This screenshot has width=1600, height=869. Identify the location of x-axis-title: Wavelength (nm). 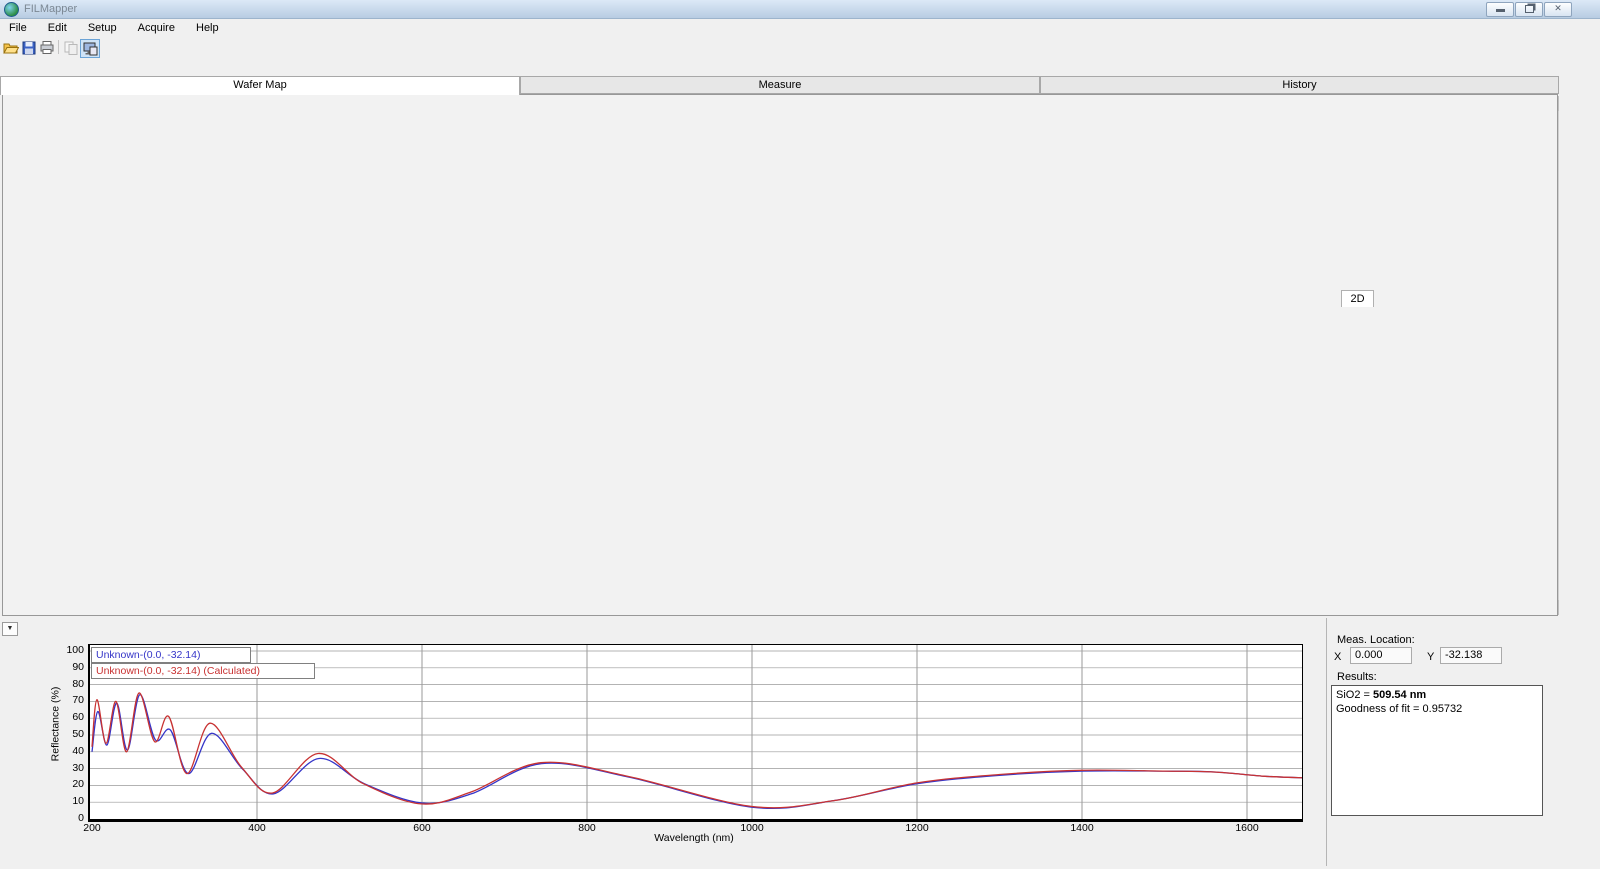
(694, 838).